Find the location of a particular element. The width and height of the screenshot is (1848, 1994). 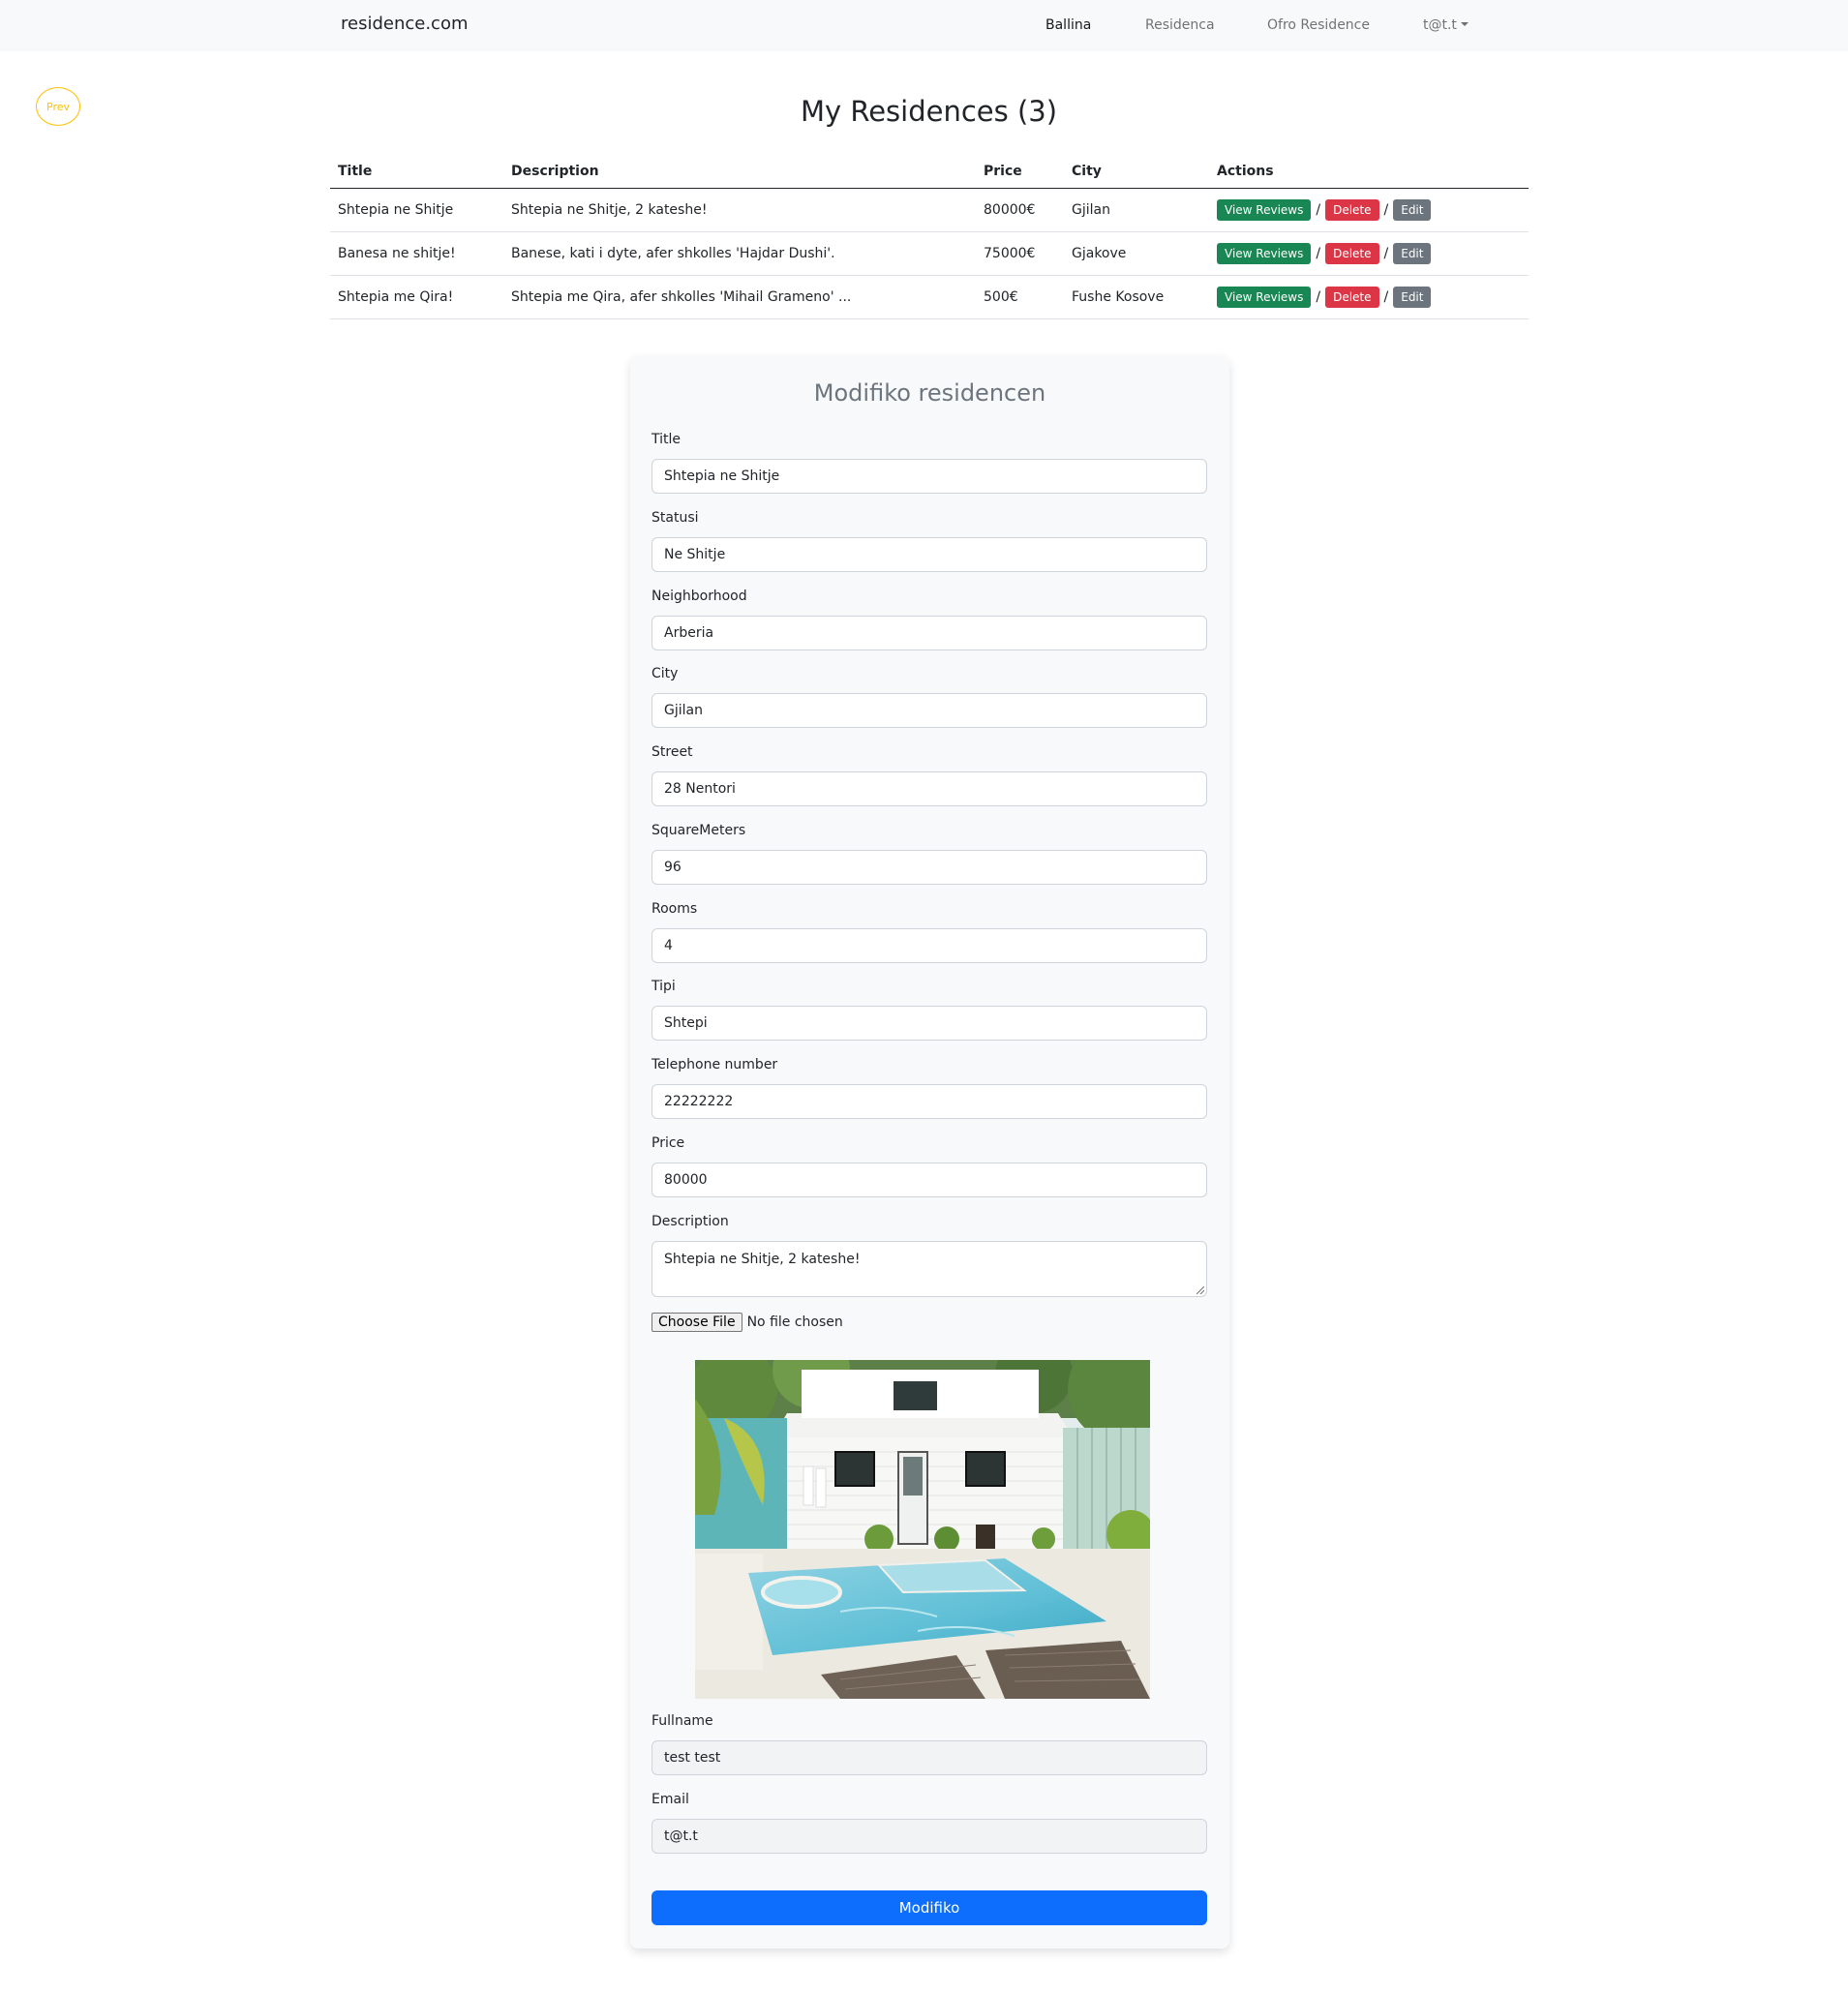

modifiko-submit-button: Modifiko is located at coordinates (929, 1907).